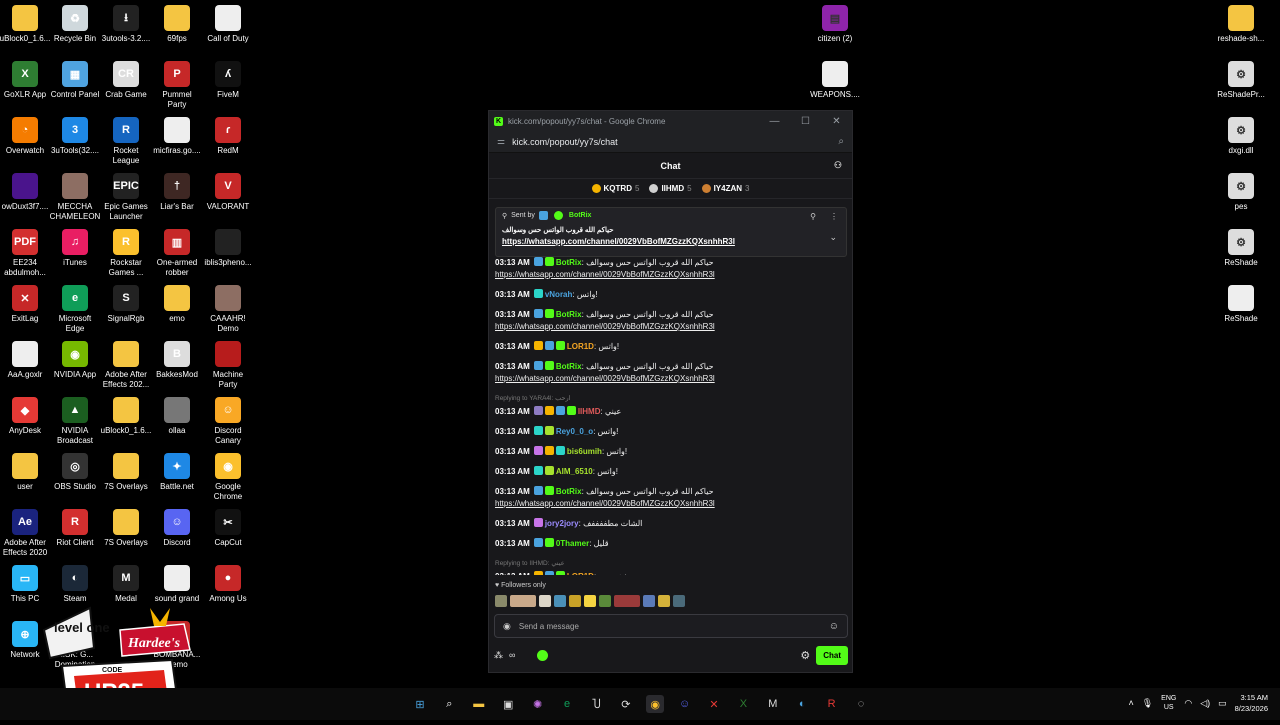 The height and width of the screenshot is (725, 1280). What do you see at coordinates (228, 477) in the screenshot?
I see `desktop-icon: ◉ Google Chrome` at bounding box center [228, 477].